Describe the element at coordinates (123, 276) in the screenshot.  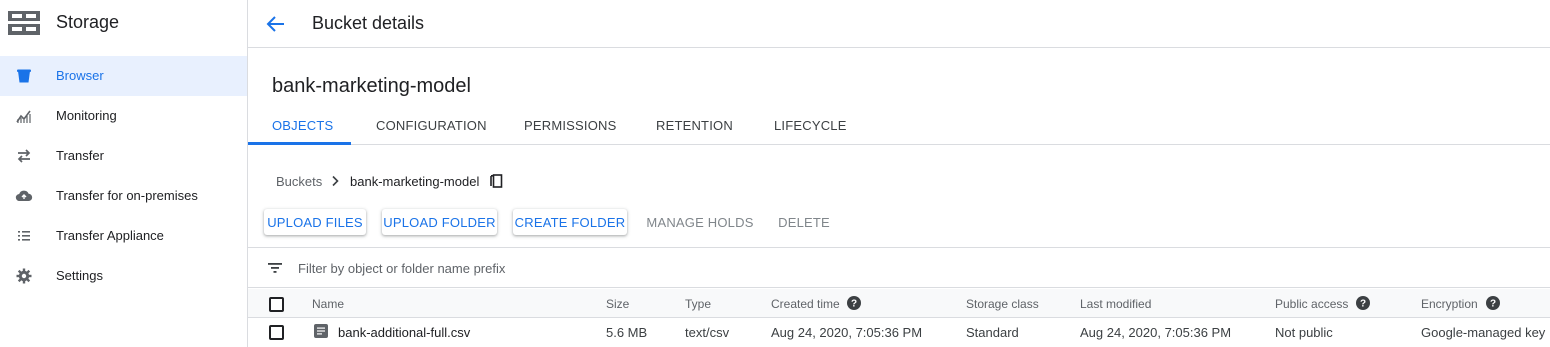
I see `sidebar-item-settings: Settings` at that location.